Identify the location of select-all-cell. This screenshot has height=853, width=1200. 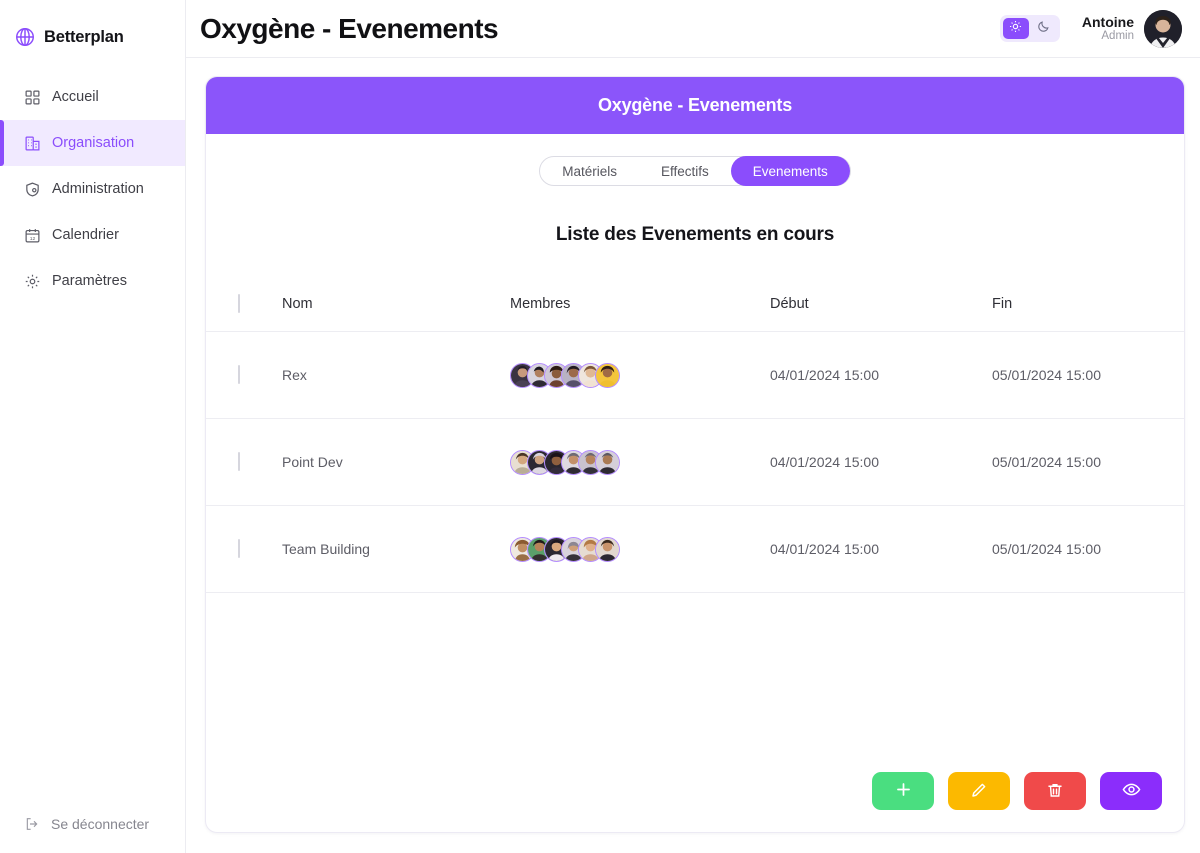
(260, 303).